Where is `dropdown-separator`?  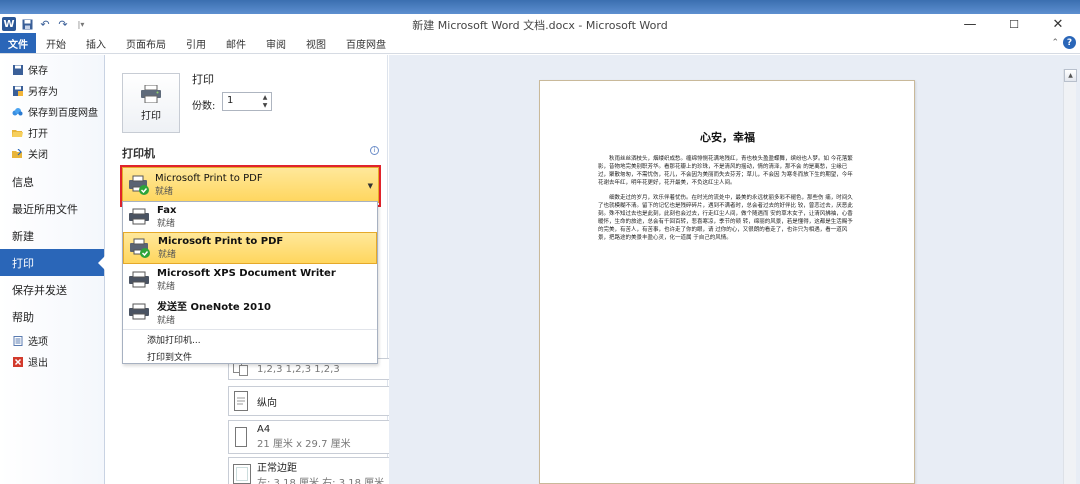 dropdown-separator is located at coordinates (250, 329).